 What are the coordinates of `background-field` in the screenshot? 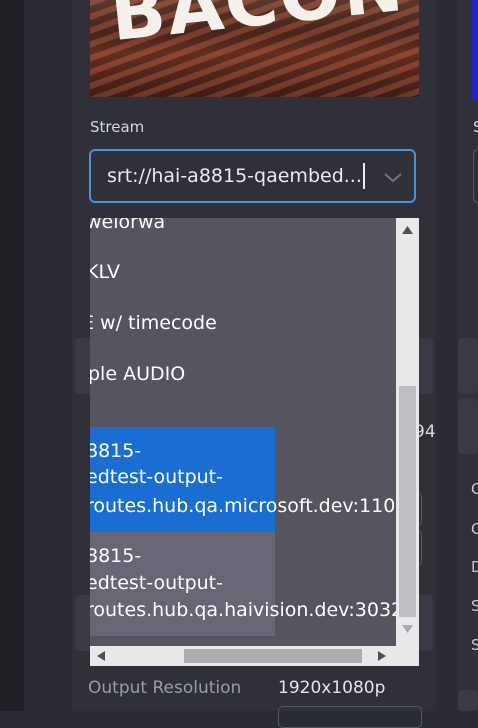 It's located at (350, 717).